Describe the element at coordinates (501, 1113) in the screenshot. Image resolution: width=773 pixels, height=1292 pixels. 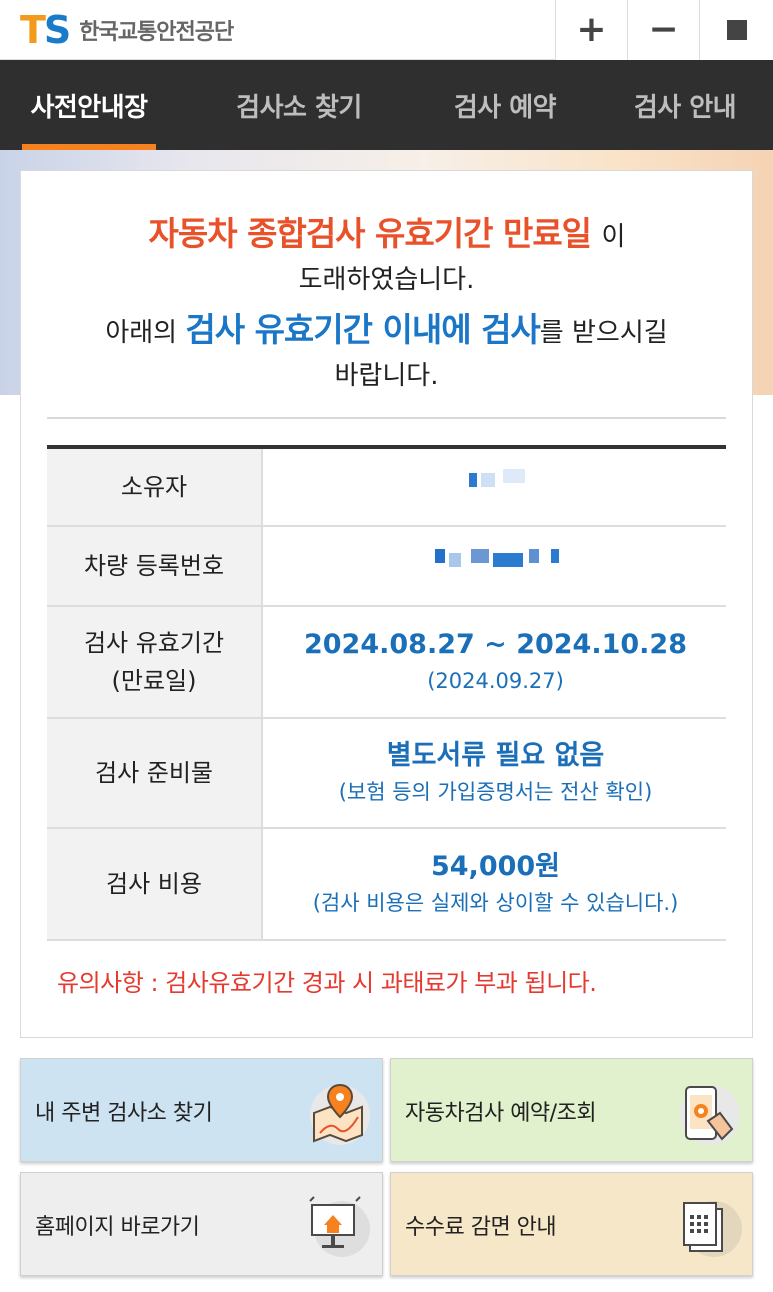
I see `inspection-reservation-label: 자동차검사 예약/조회` at that location.